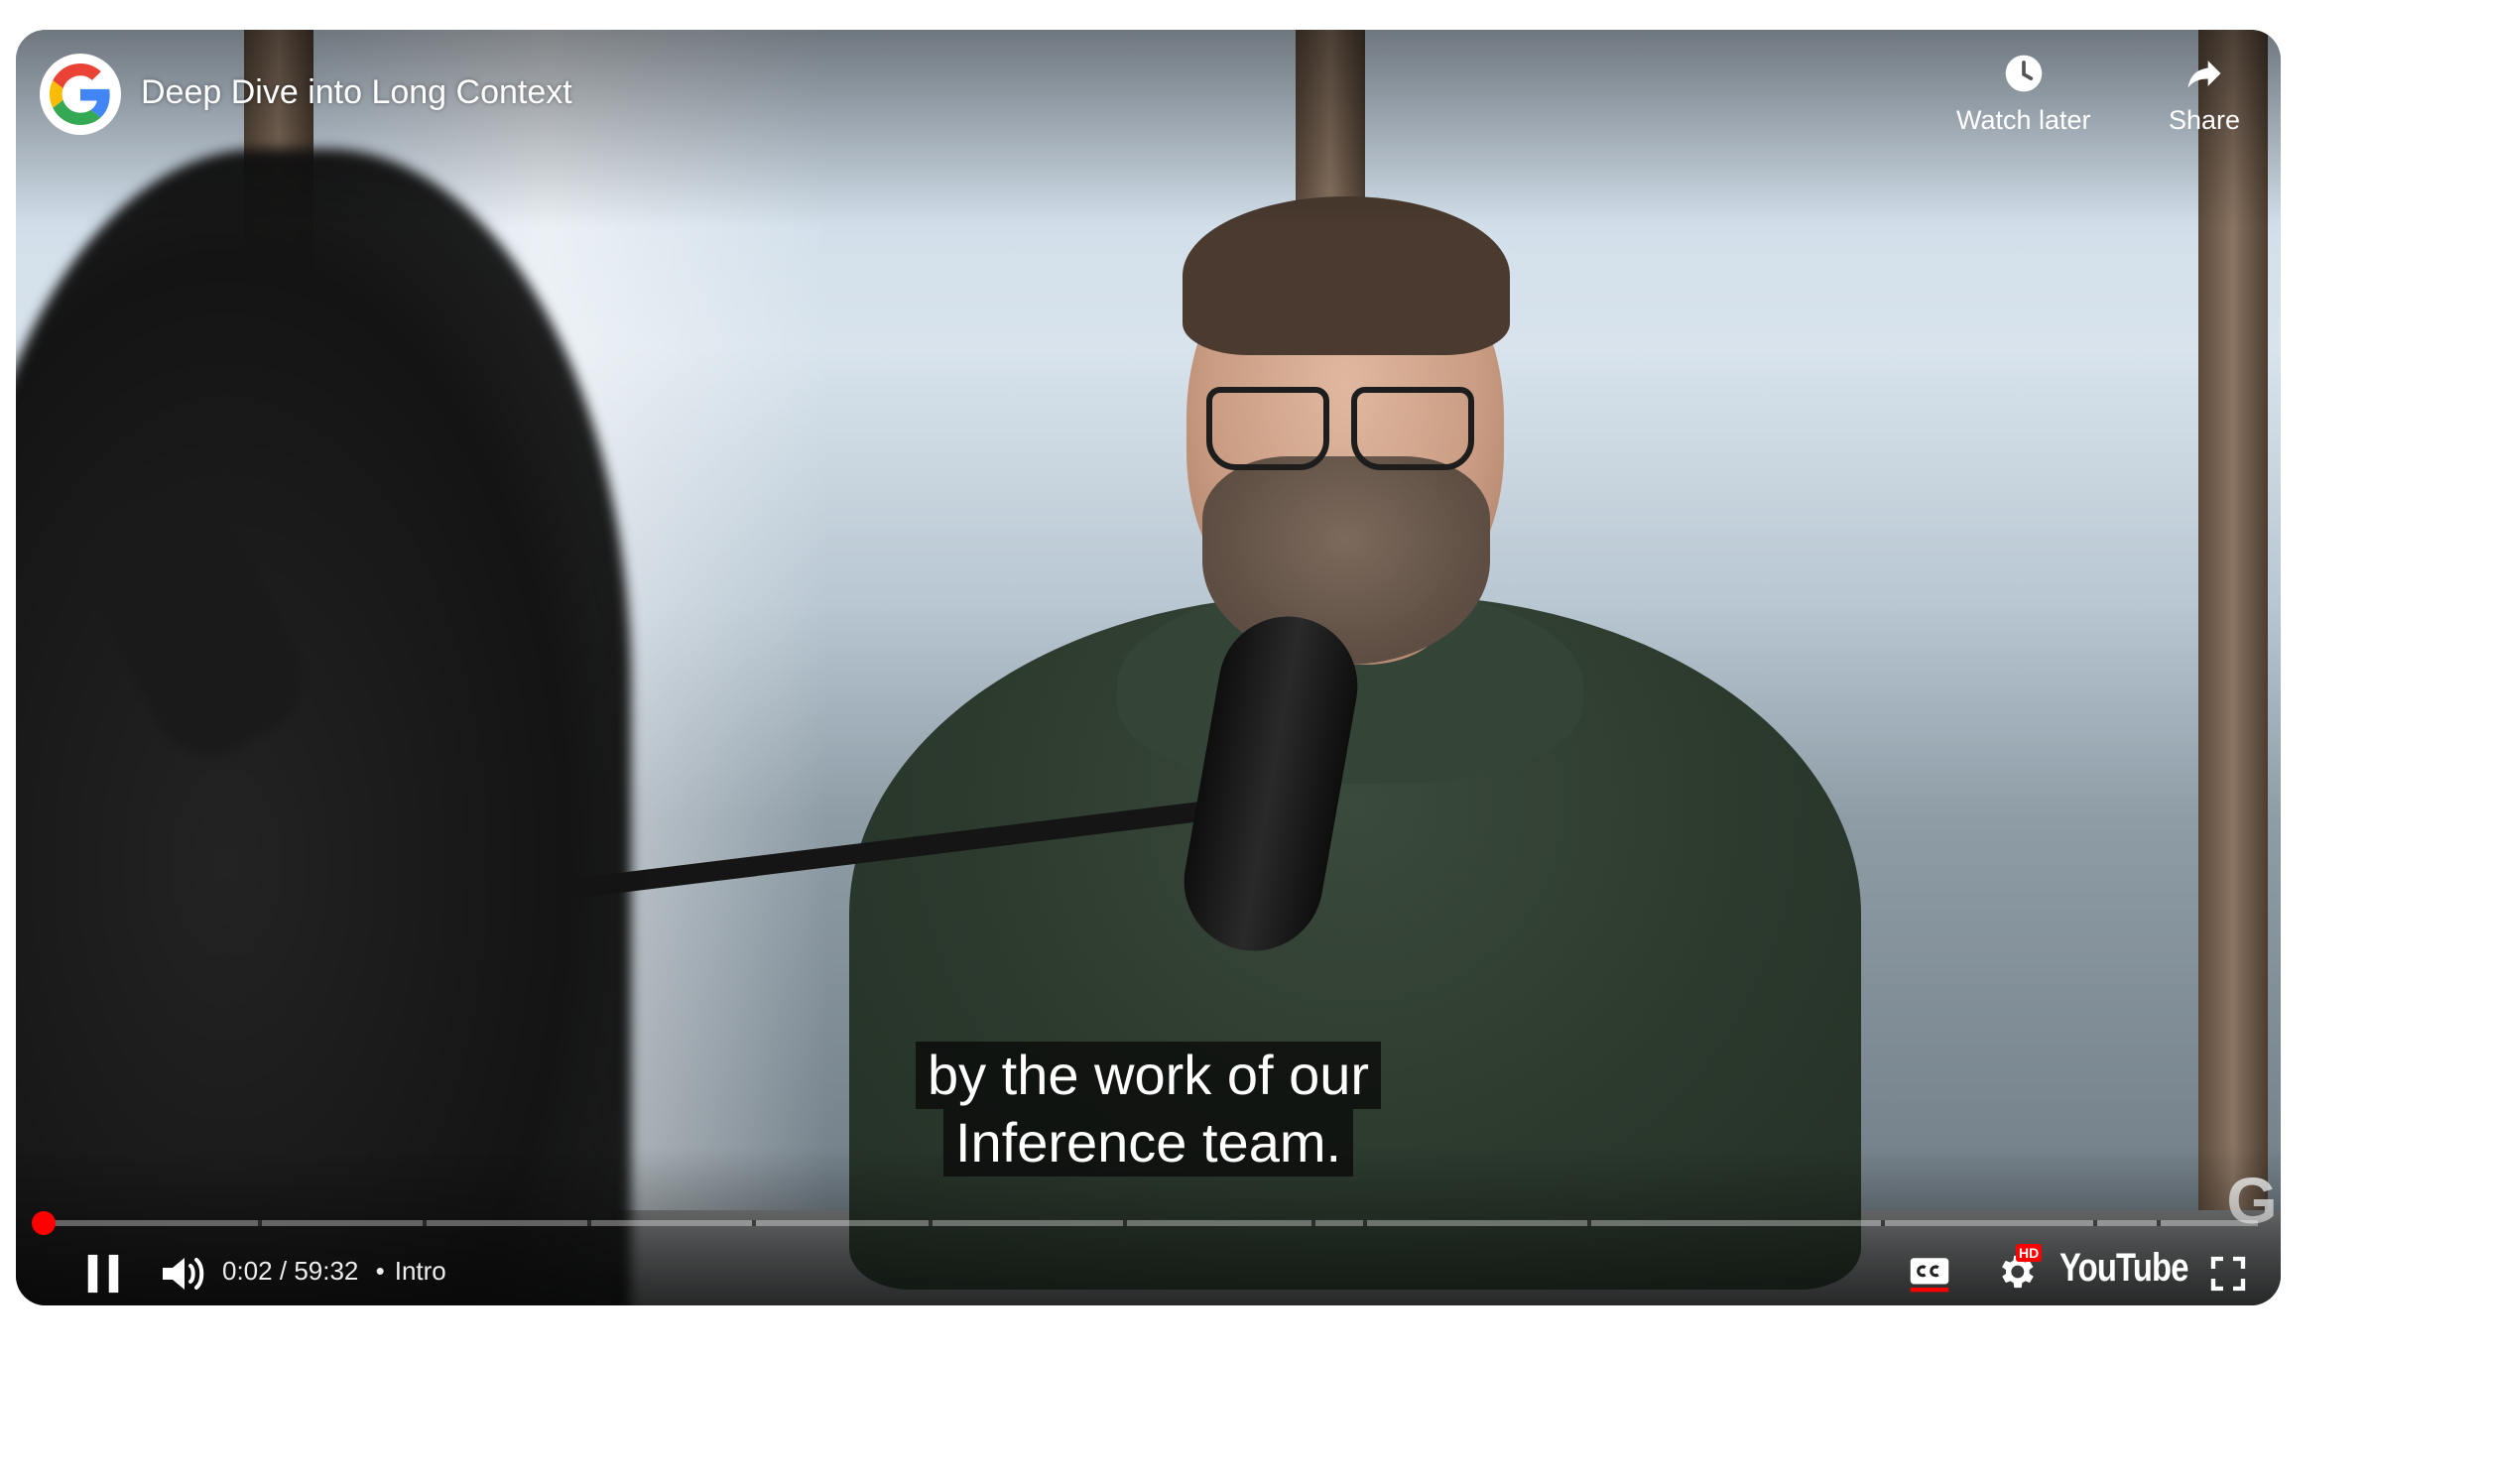 The image size is (2494, 1484). I want to click on watch-later-button: Watch later, so click(2023, 94).